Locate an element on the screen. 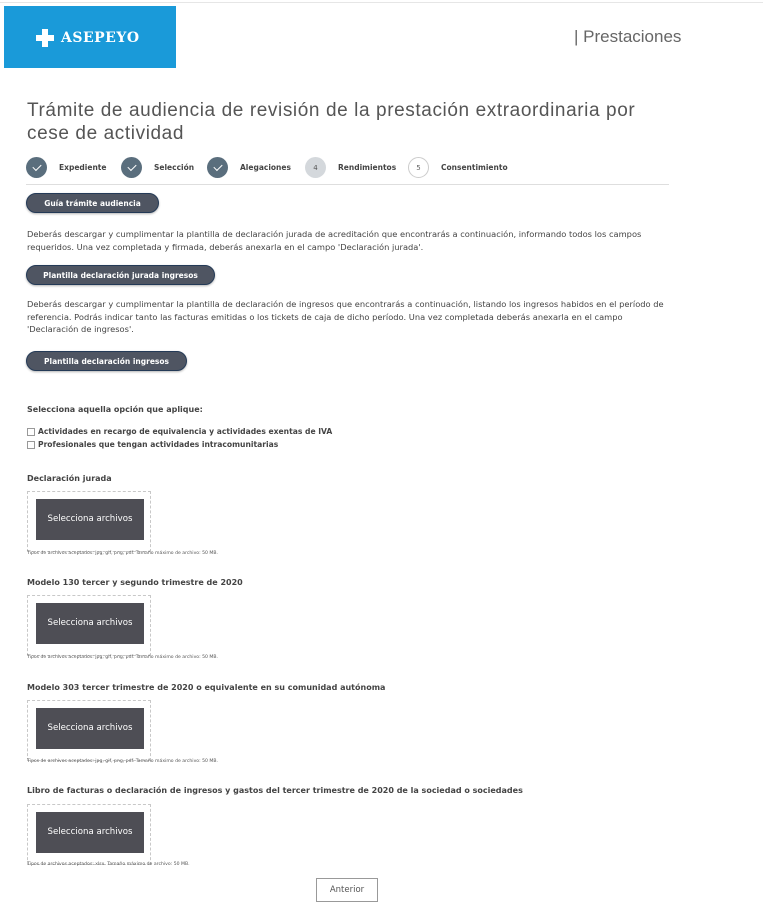 The width and height of the screenshot is (763, 903). section-title: | Prestaciones is located at coordinates (628, 36).